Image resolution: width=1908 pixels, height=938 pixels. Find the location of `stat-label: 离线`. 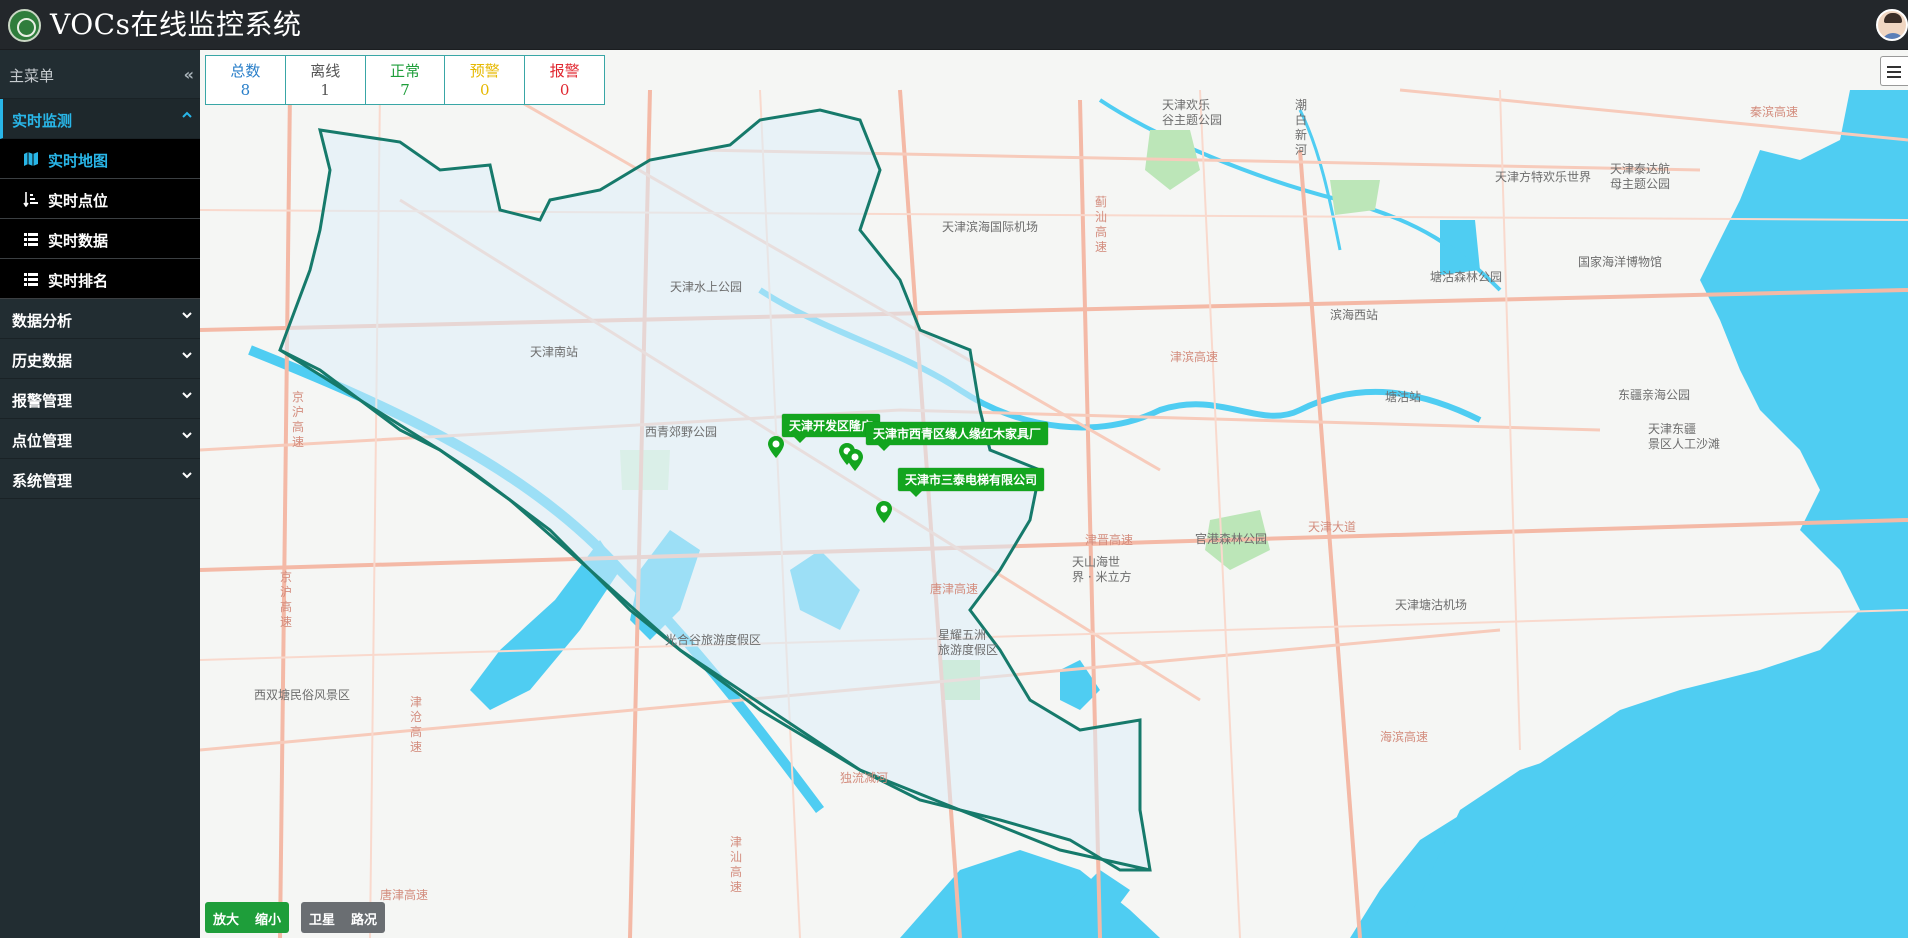

stat-label: 离线 is located at coordinates (325, 71).